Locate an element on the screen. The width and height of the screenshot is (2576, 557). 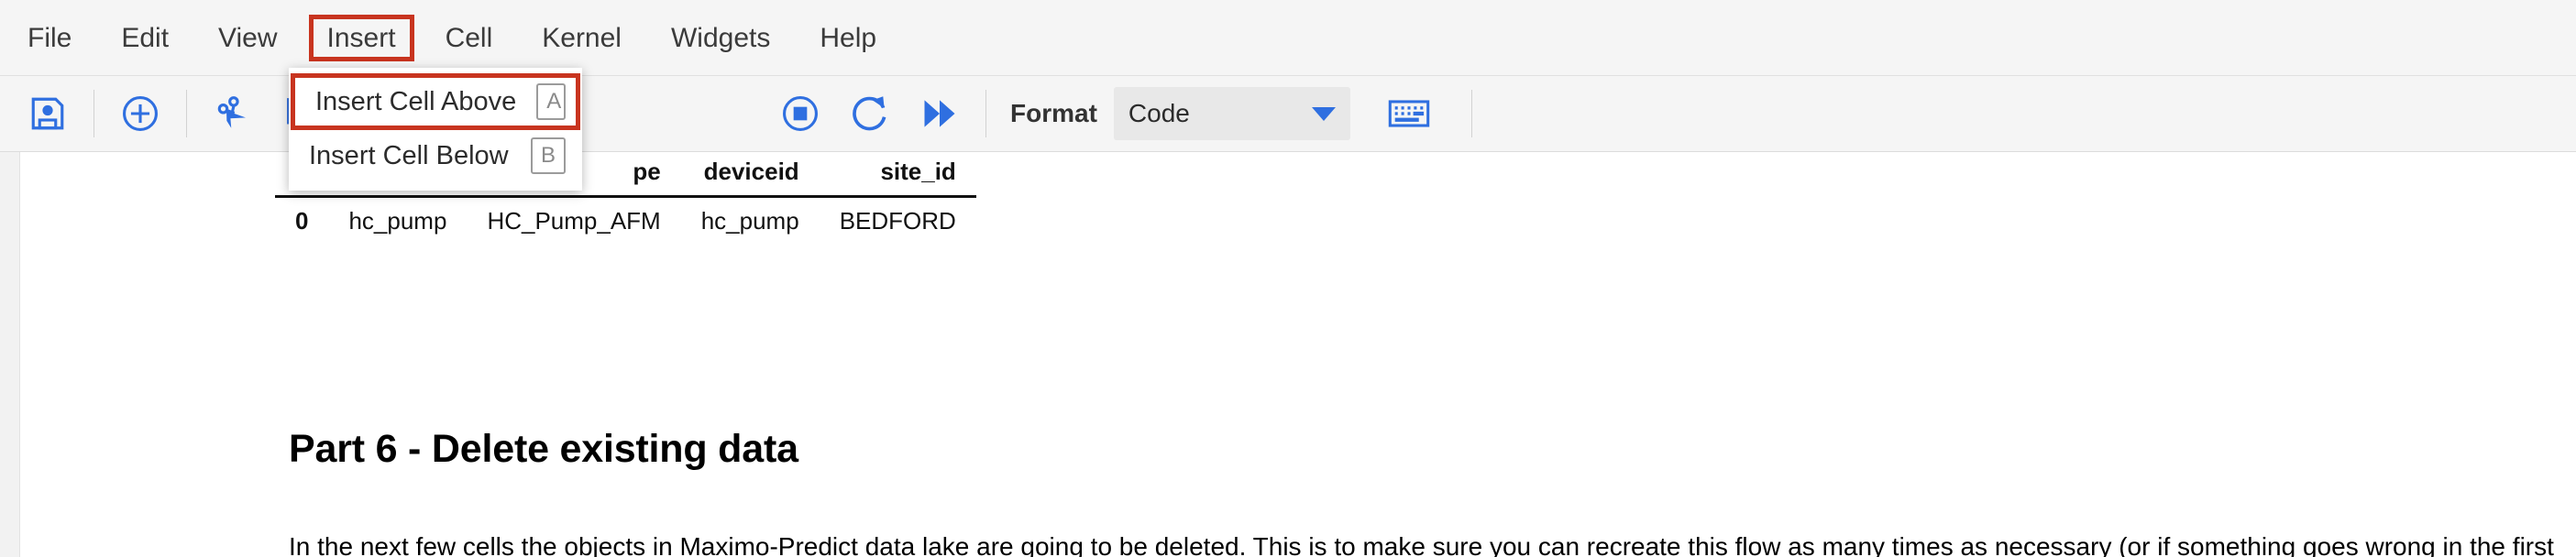
insert-menu-dropdown: Insert Cell Above A Insert Cell Below B is located at coordinates (435, 129).